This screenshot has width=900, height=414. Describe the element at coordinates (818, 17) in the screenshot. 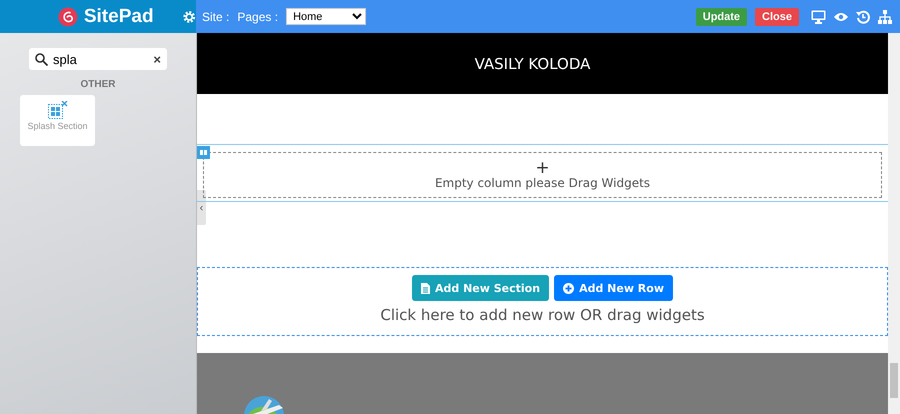

I see `desktop-icon` at that location.